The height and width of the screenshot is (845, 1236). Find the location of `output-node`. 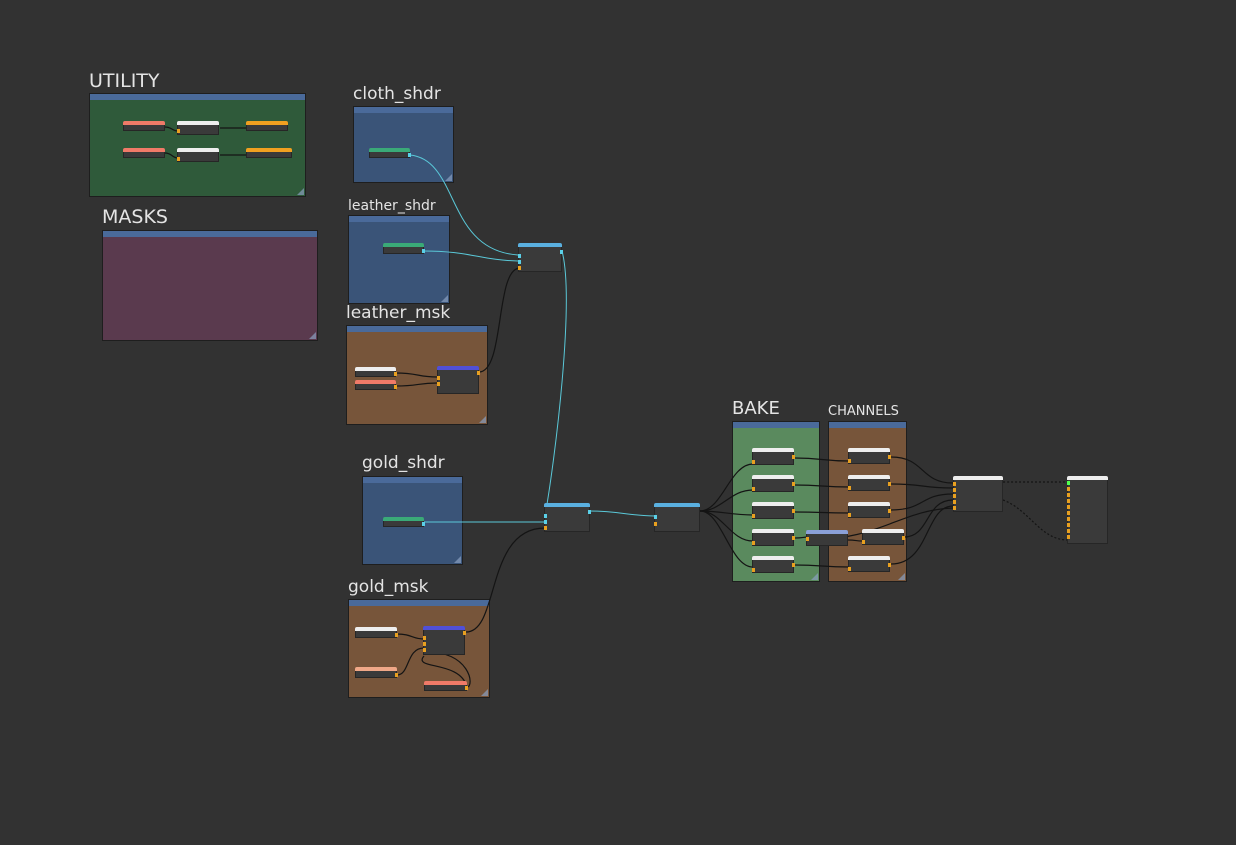

output-node is located at coordinates (1087, 510).